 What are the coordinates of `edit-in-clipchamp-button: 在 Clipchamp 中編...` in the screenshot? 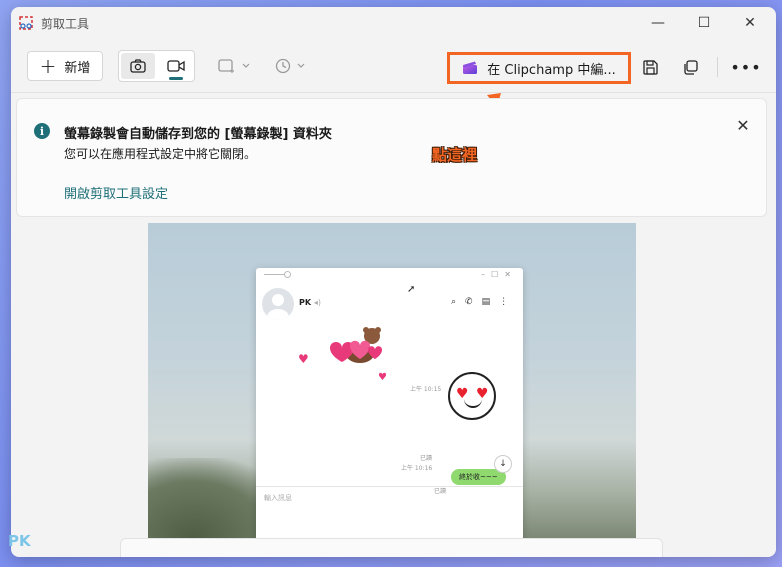 It's located at (539, 68).